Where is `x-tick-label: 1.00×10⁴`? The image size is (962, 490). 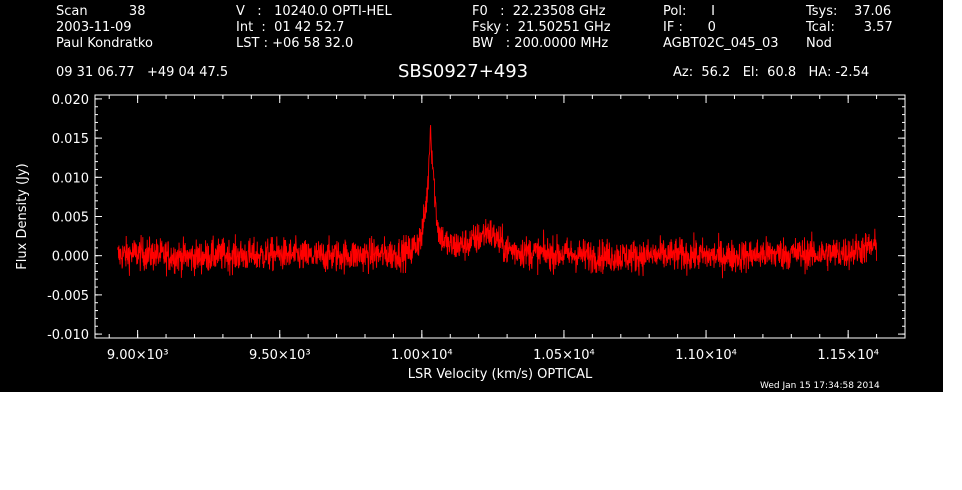
x-tick-label: 1.00×10⁴ is located at coordinates (422, 355).